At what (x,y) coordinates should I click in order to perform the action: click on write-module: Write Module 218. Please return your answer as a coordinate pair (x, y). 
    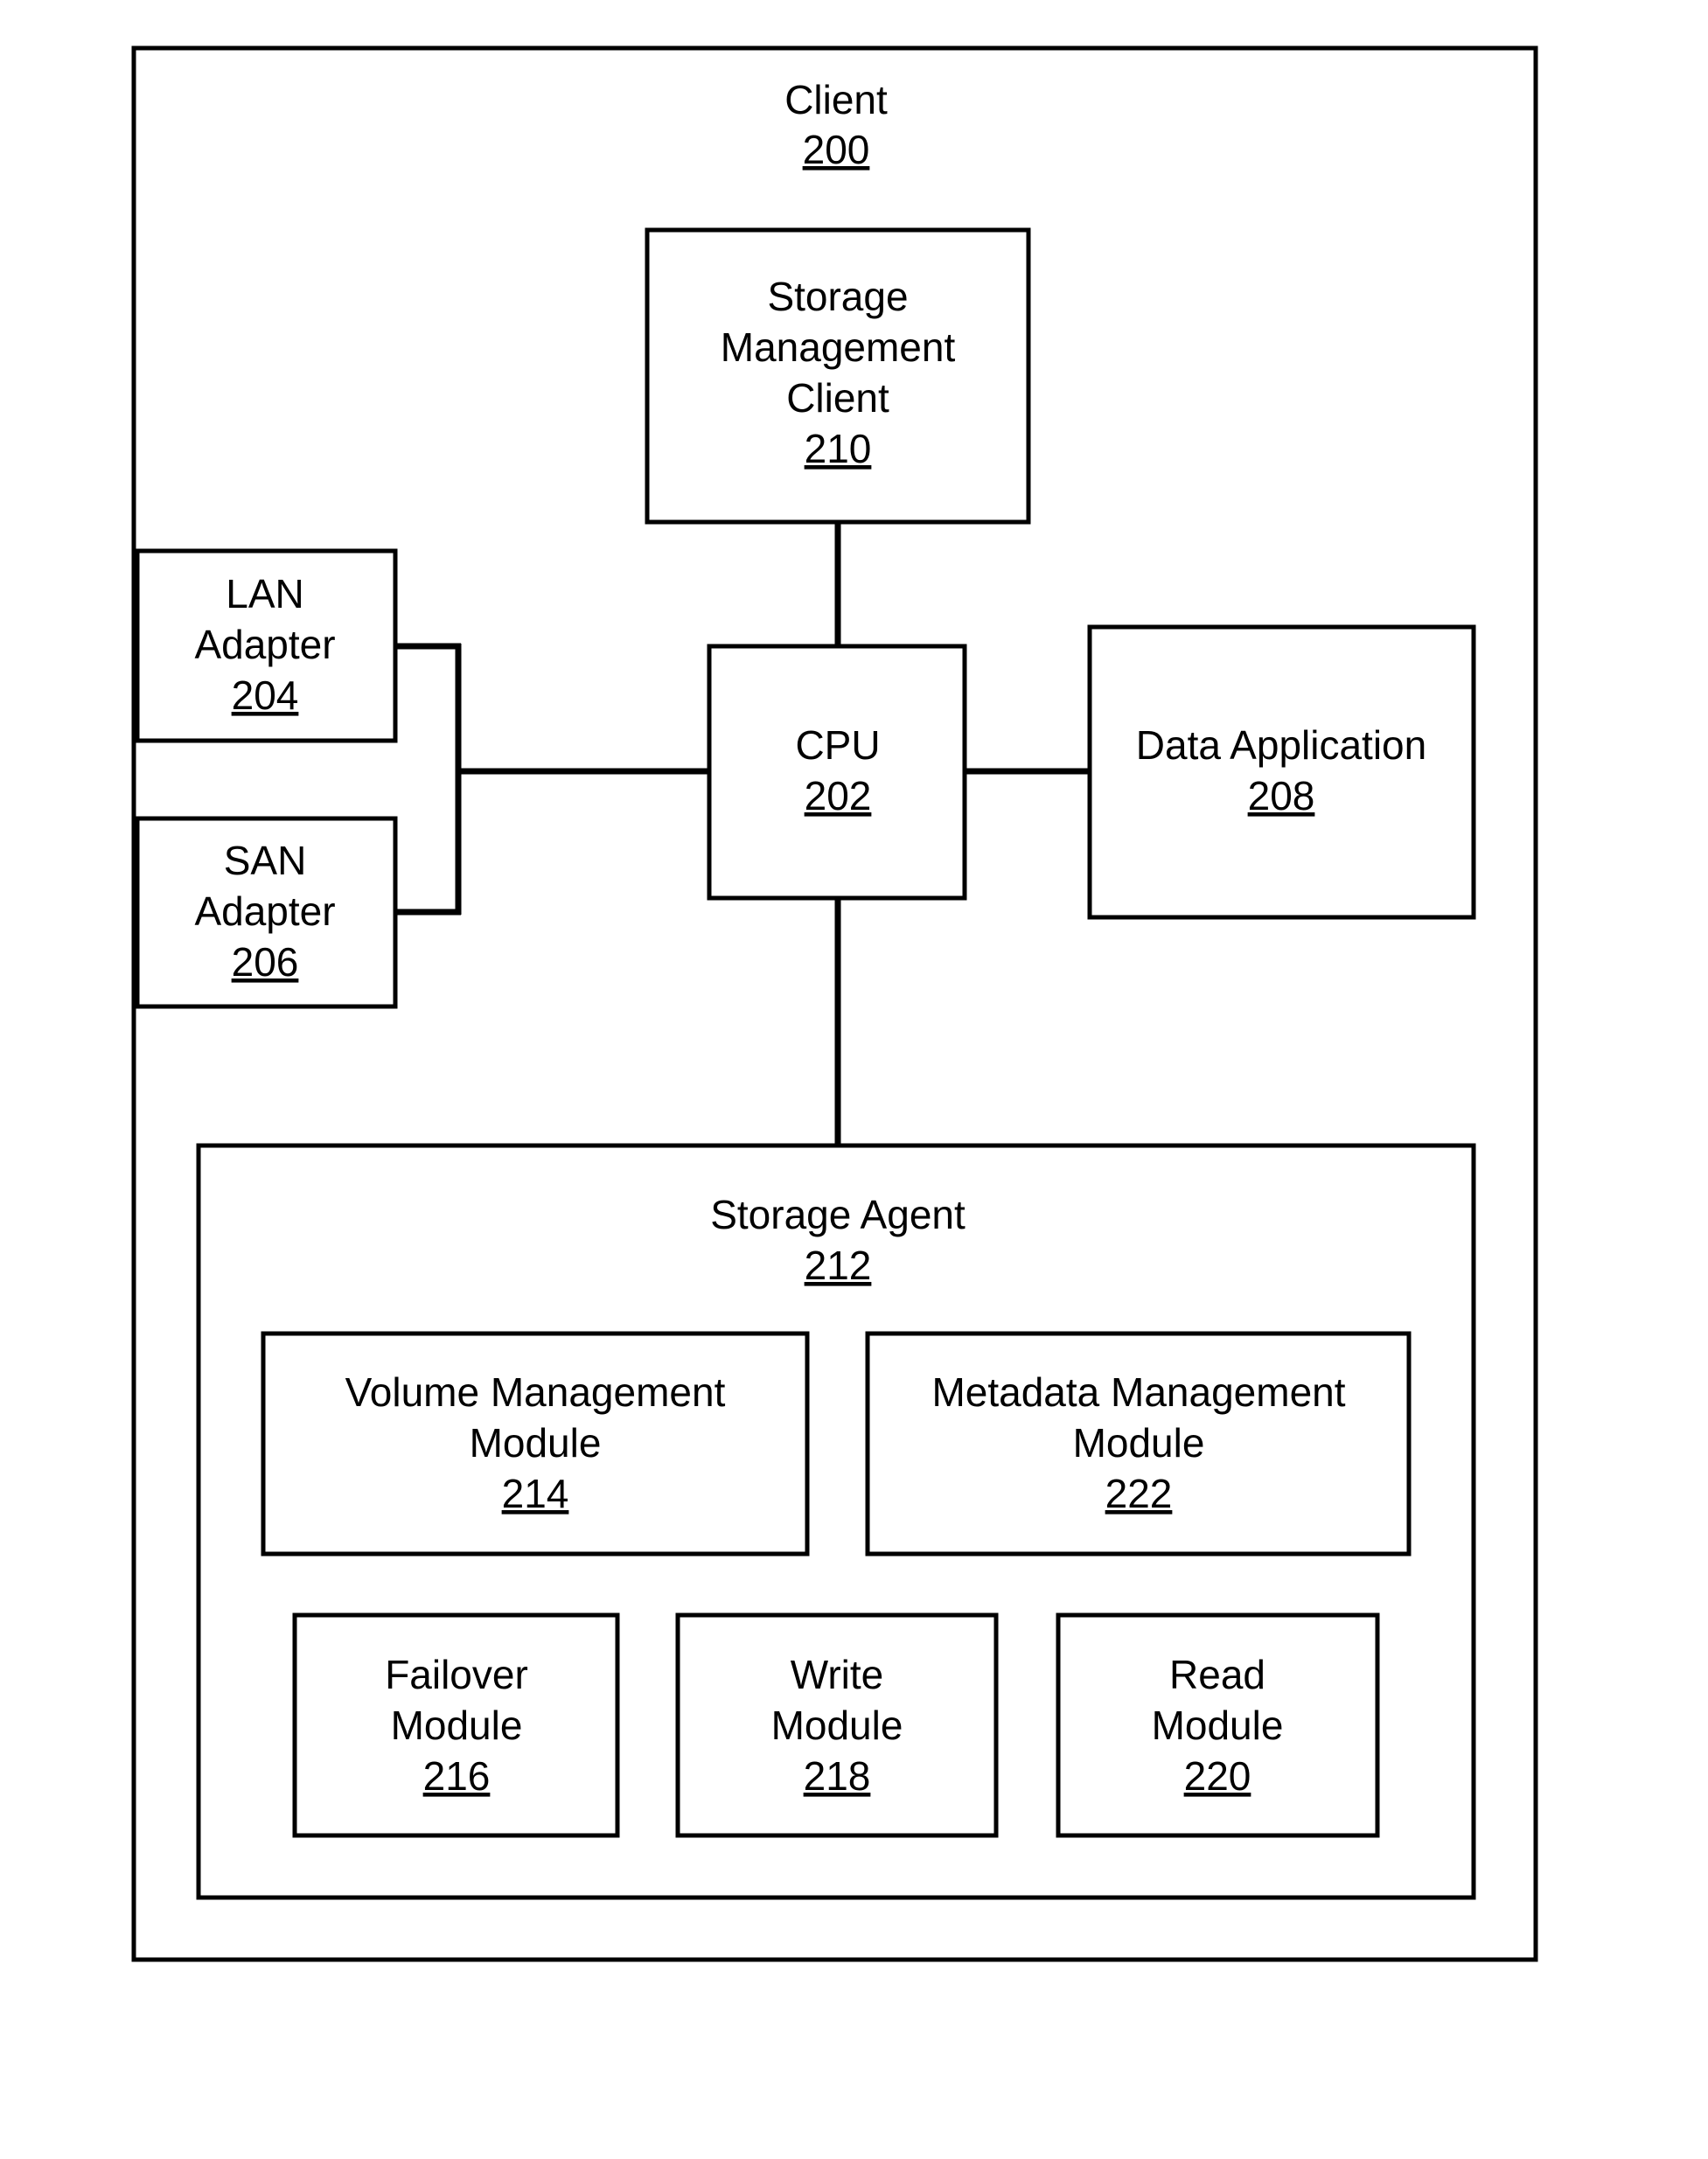
    Looking at the image, I should click on (837, 1725).